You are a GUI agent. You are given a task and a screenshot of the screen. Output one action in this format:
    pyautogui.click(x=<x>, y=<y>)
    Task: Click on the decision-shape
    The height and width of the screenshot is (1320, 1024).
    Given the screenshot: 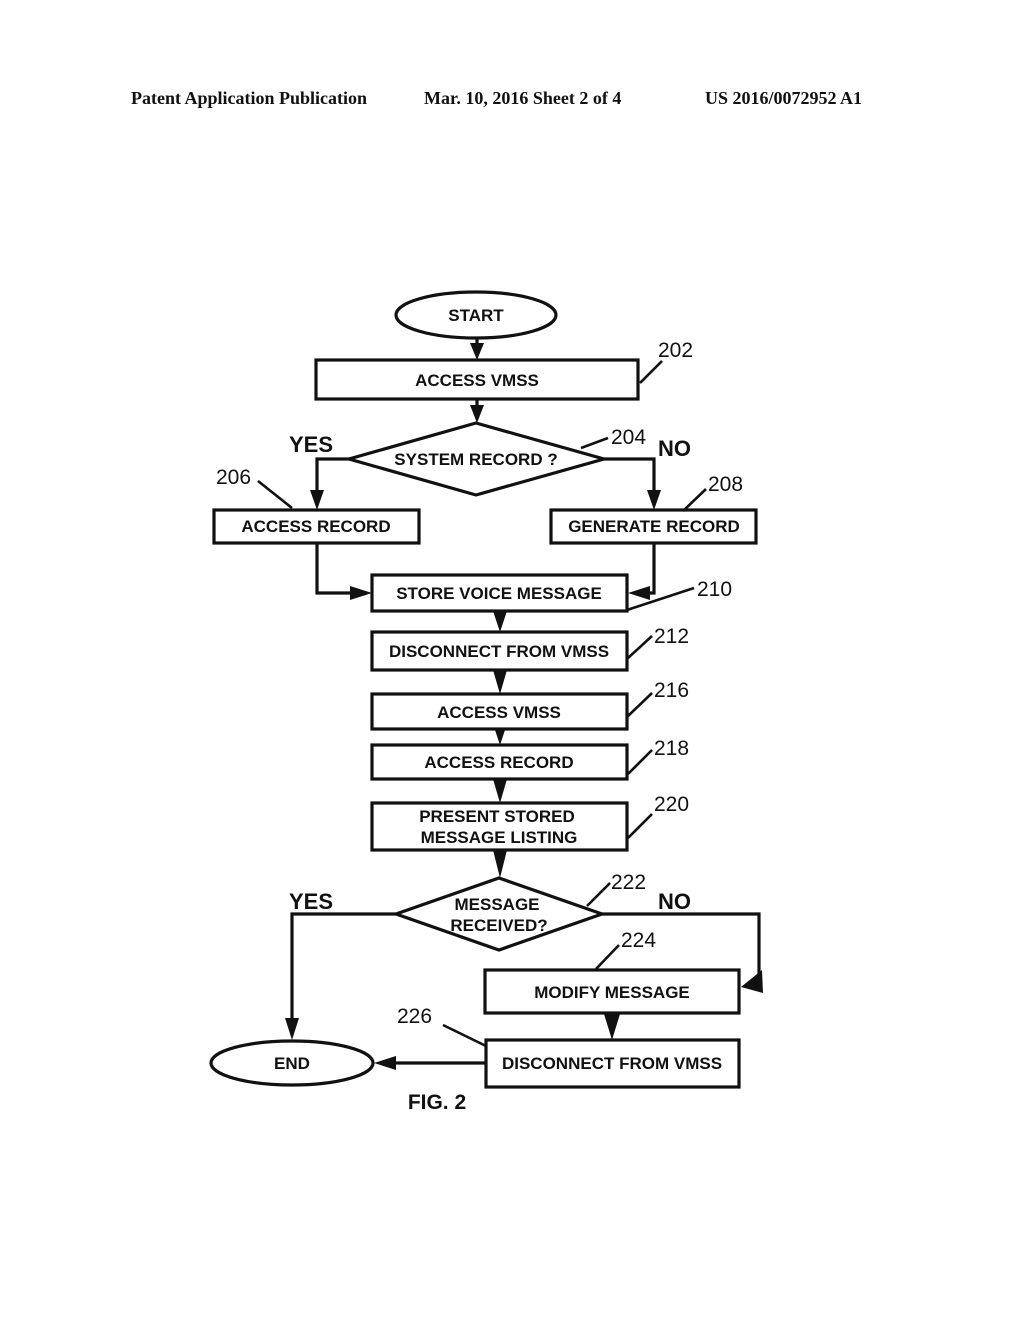 What is the action you would take?
    pyautogui.click(x=499, y=914)
    